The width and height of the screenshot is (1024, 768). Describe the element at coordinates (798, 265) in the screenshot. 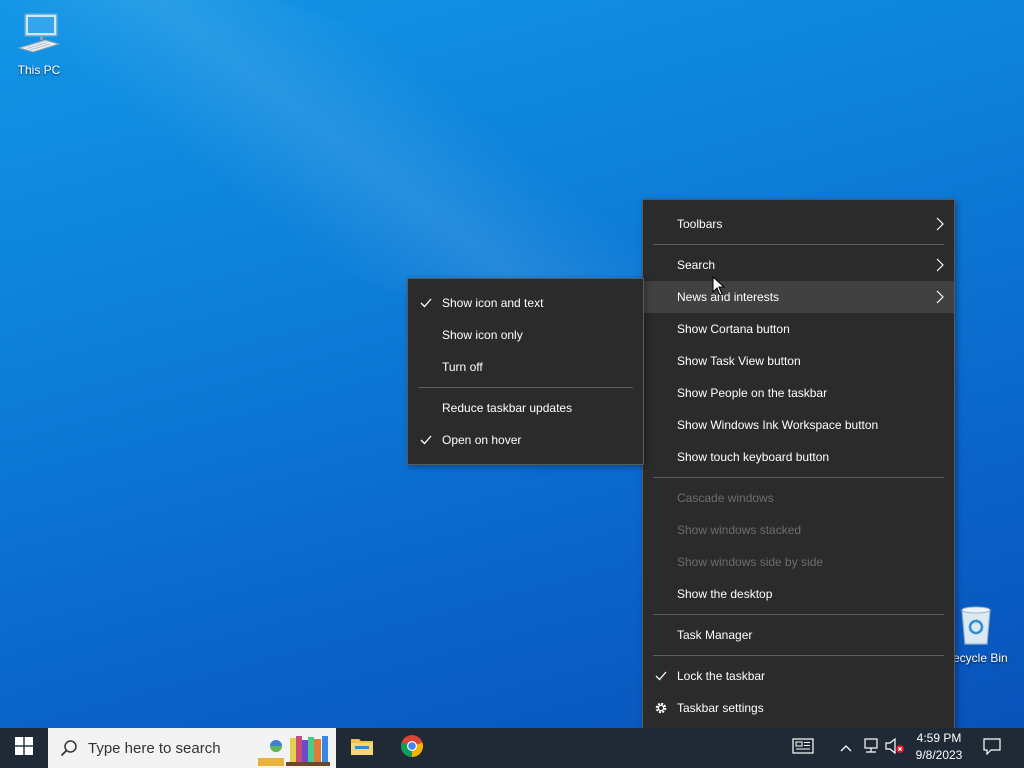

I see `menu-item-search: Search` at that location.